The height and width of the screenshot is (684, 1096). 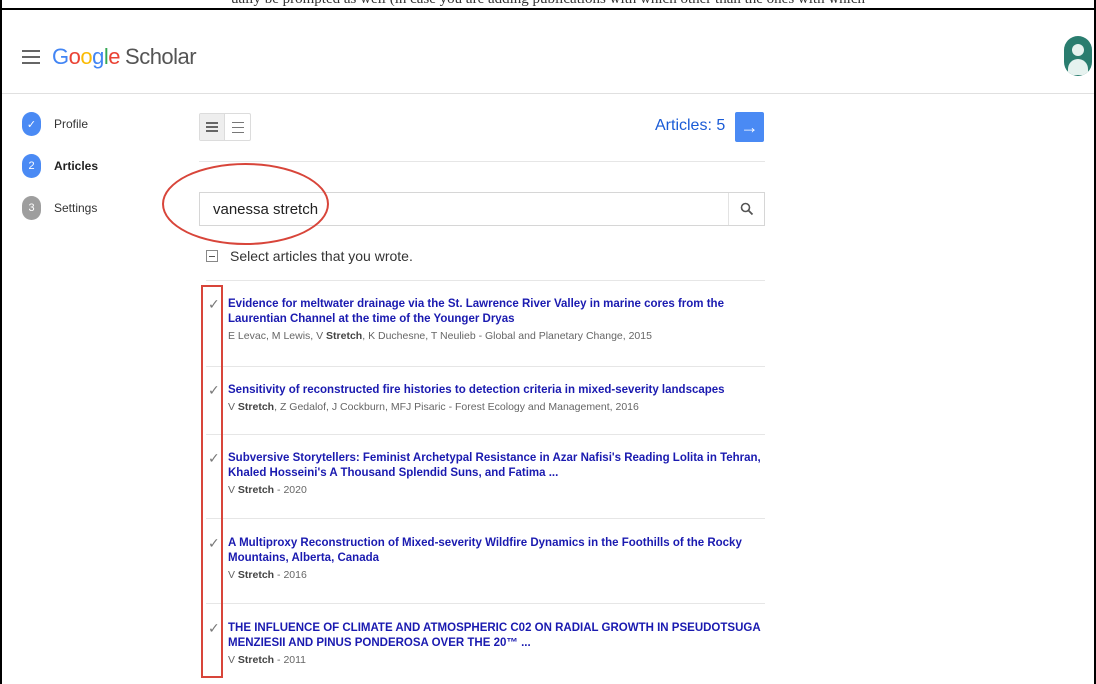 I want to click on step-articles: 2 Articles, so click(x=60, y=175).